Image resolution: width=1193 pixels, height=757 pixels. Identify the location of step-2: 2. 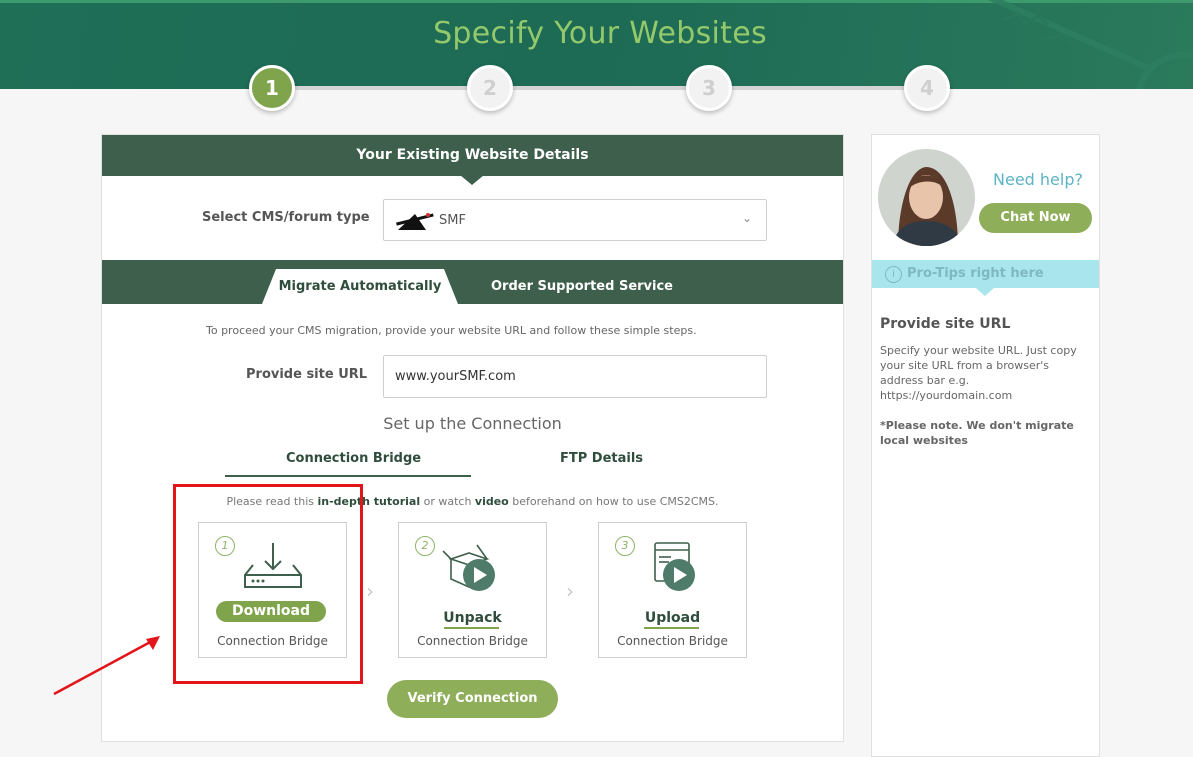
(490, 88).